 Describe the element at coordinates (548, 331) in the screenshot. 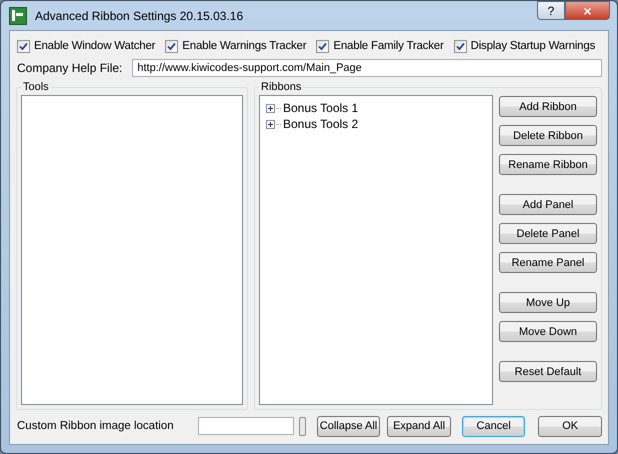

I see `action-button: Move Down` at that location.